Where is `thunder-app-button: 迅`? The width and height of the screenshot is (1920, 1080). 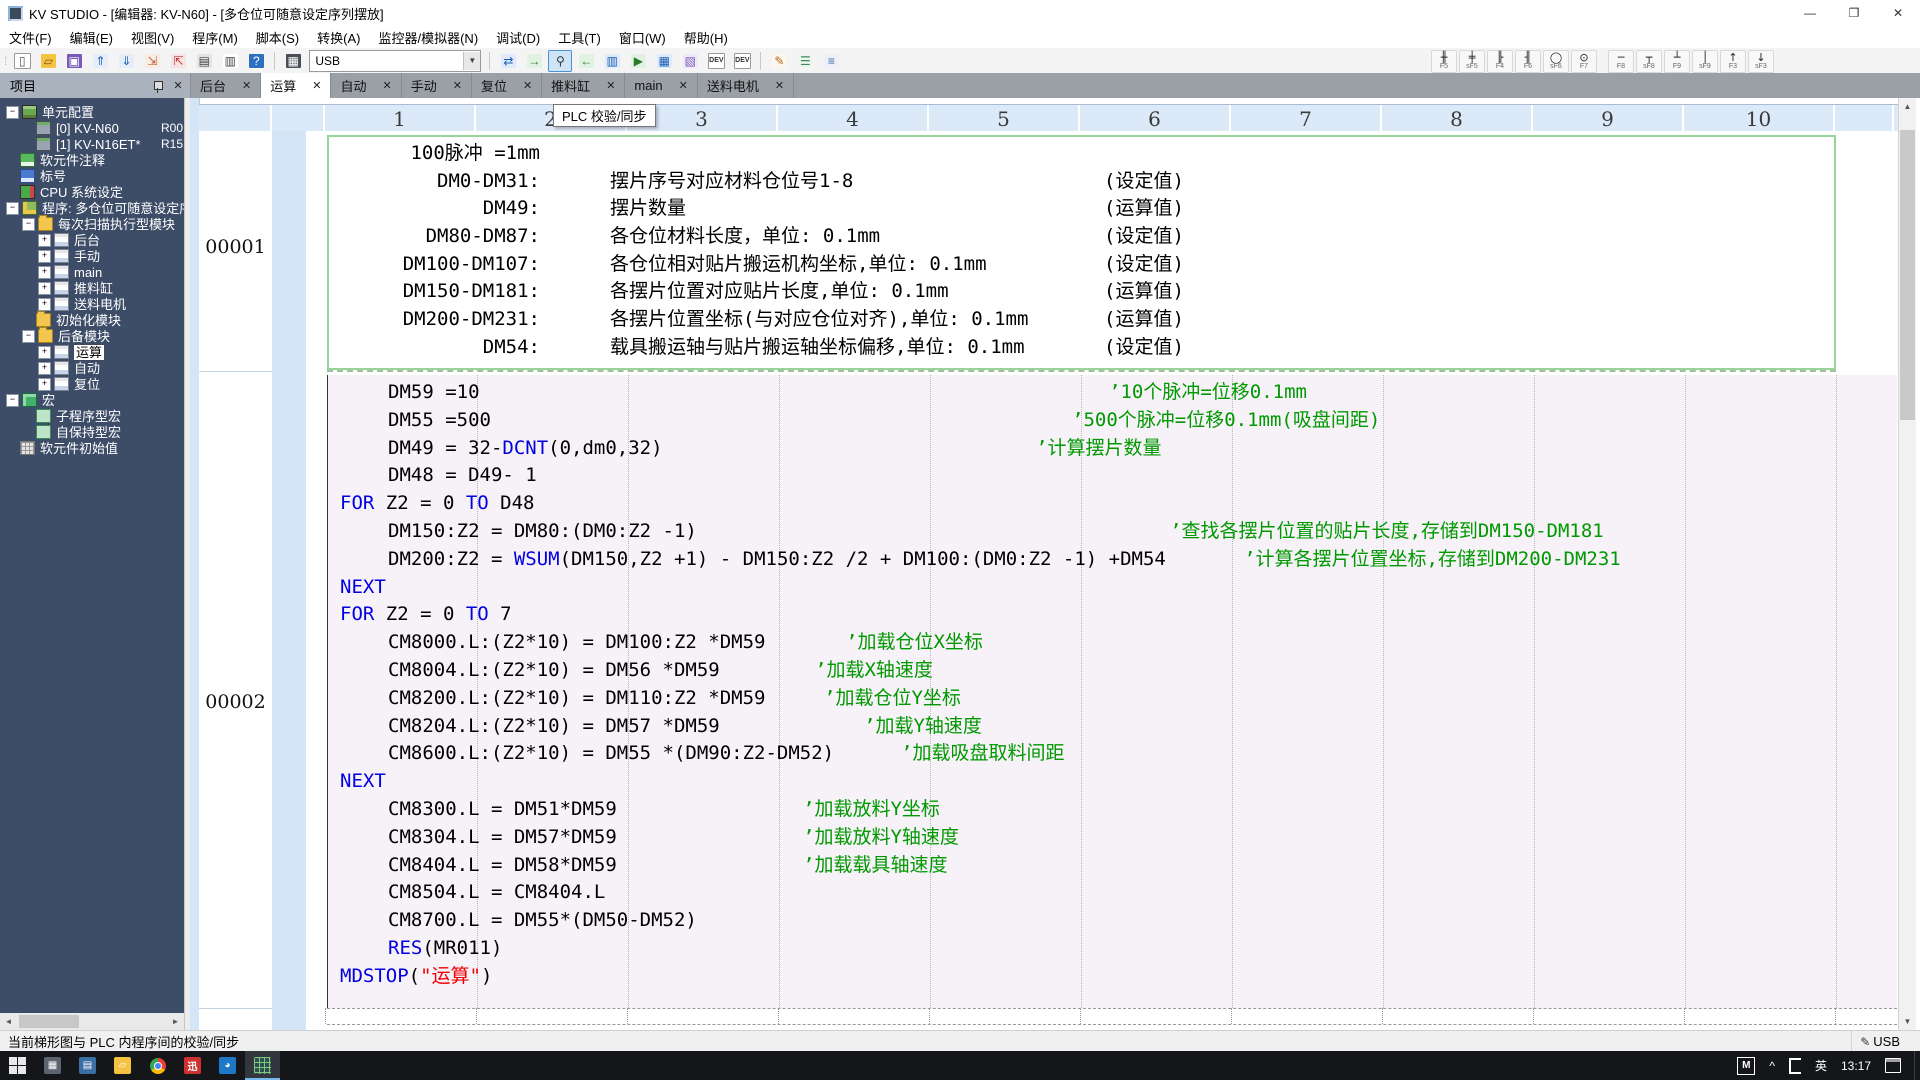 thunder-app-button: 迅 is located at coordinates (192, 1065).